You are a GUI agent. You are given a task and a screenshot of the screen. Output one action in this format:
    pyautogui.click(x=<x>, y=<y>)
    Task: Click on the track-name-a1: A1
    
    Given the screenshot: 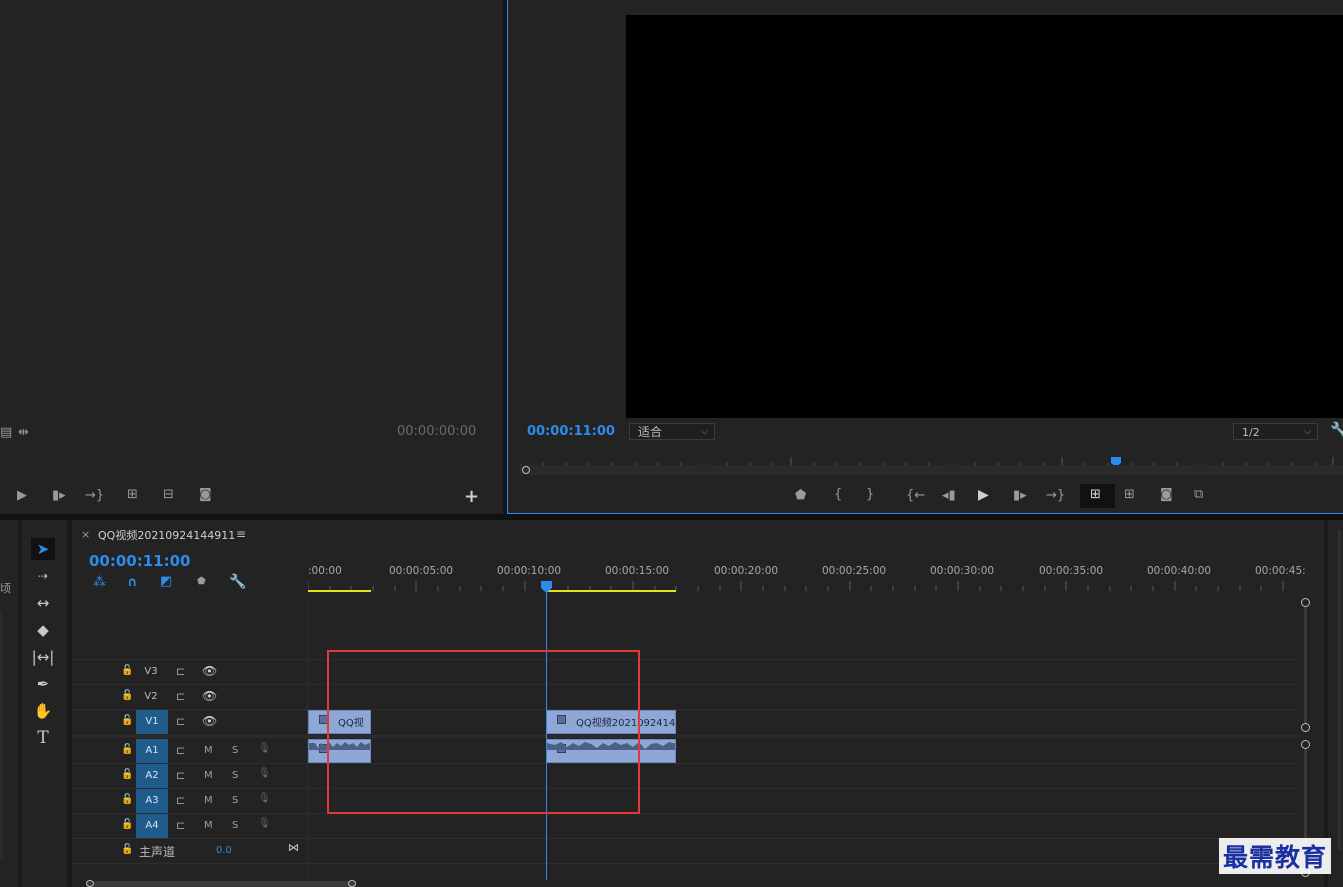 What is the action you would take?
    pyautogui.click(x=152, y=751)
    